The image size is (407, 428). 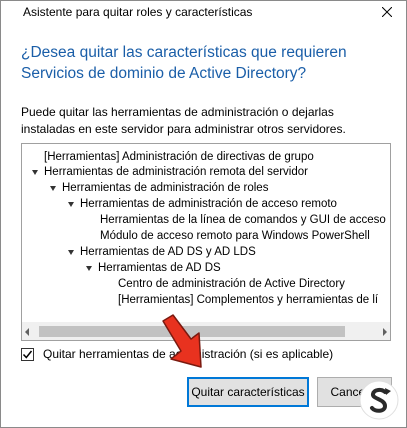 I want to click on remove-tools-checkbox, so click(x=27, y=354).